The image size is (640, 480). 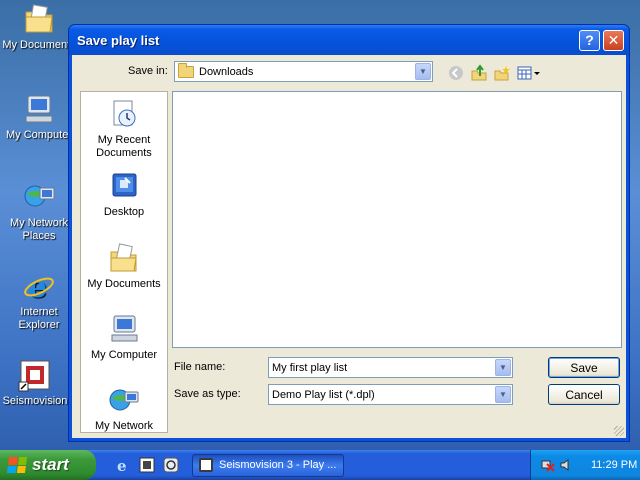 What do you see at coordinates (39, 109) in the screenshot?
I see `computer-icon` at bounding box center [39, 109].